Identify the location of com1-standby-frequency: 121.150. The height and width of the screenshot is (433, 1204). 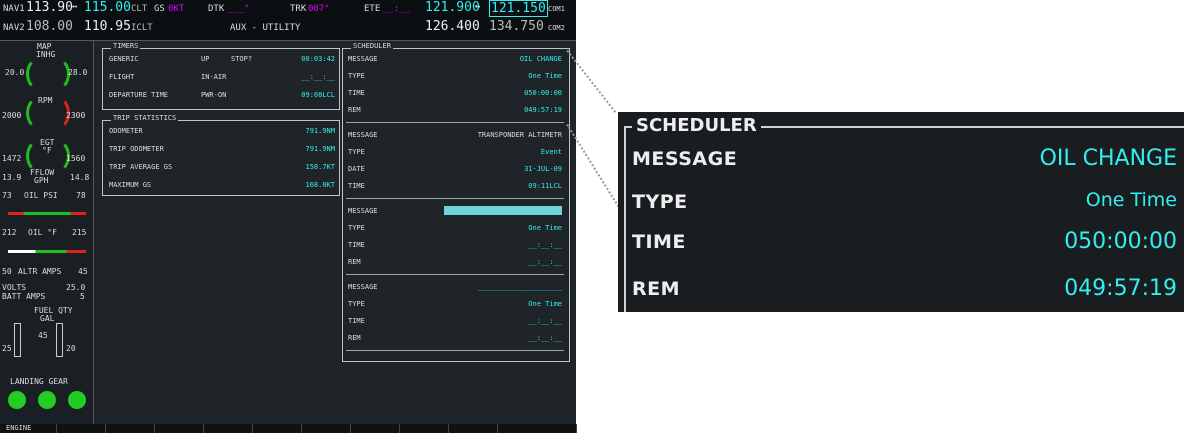
(518, 8).